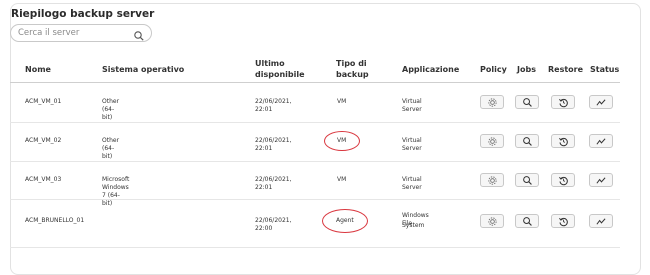 The height and width of the screenshot is (275, 650). I want to click on server-name: ACM_BRUNELLO_01, so click(55, 220).